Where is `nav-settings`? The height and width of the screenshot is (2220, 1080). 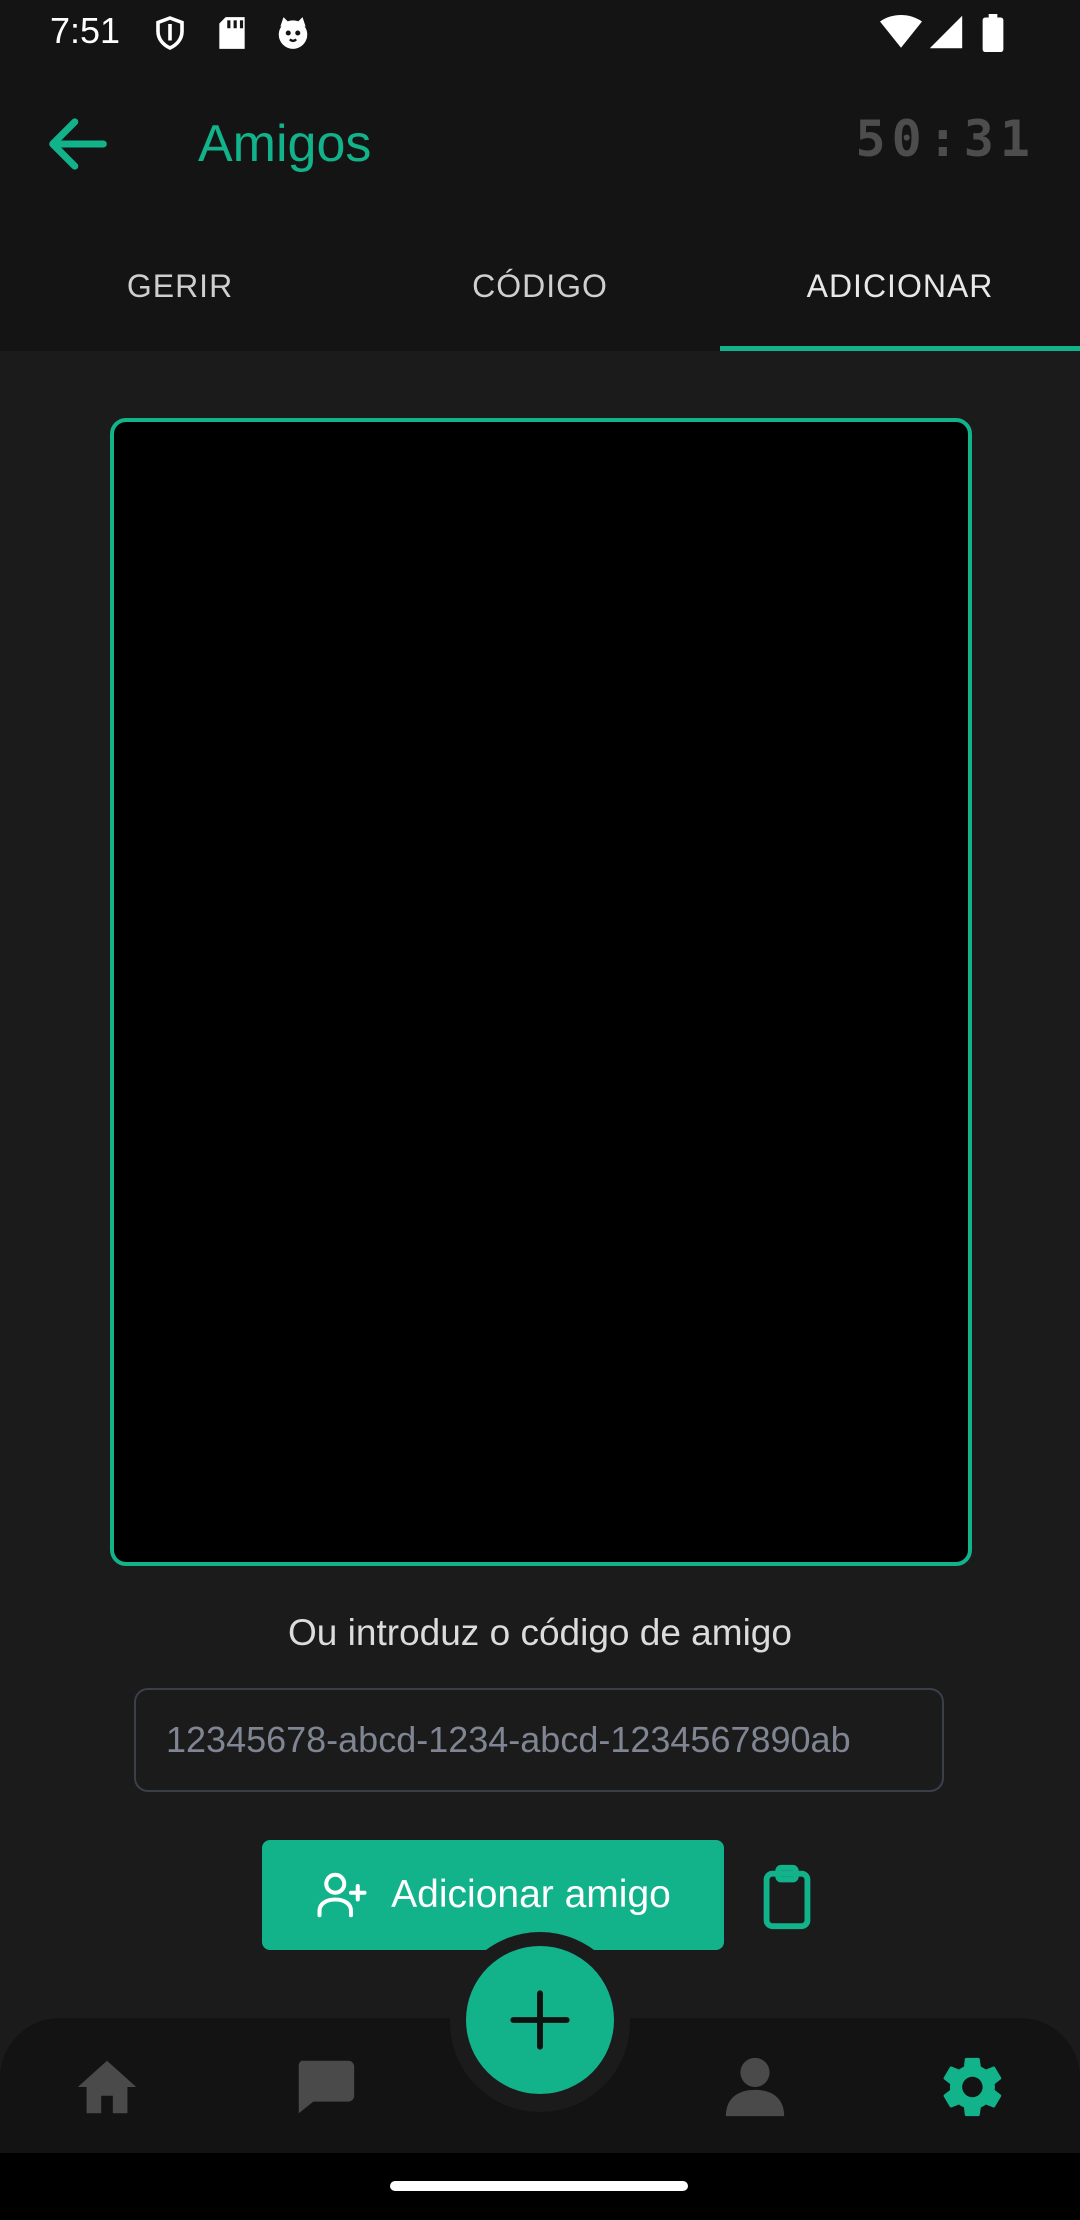
nav-settings is located at coordinates (973, 2087).